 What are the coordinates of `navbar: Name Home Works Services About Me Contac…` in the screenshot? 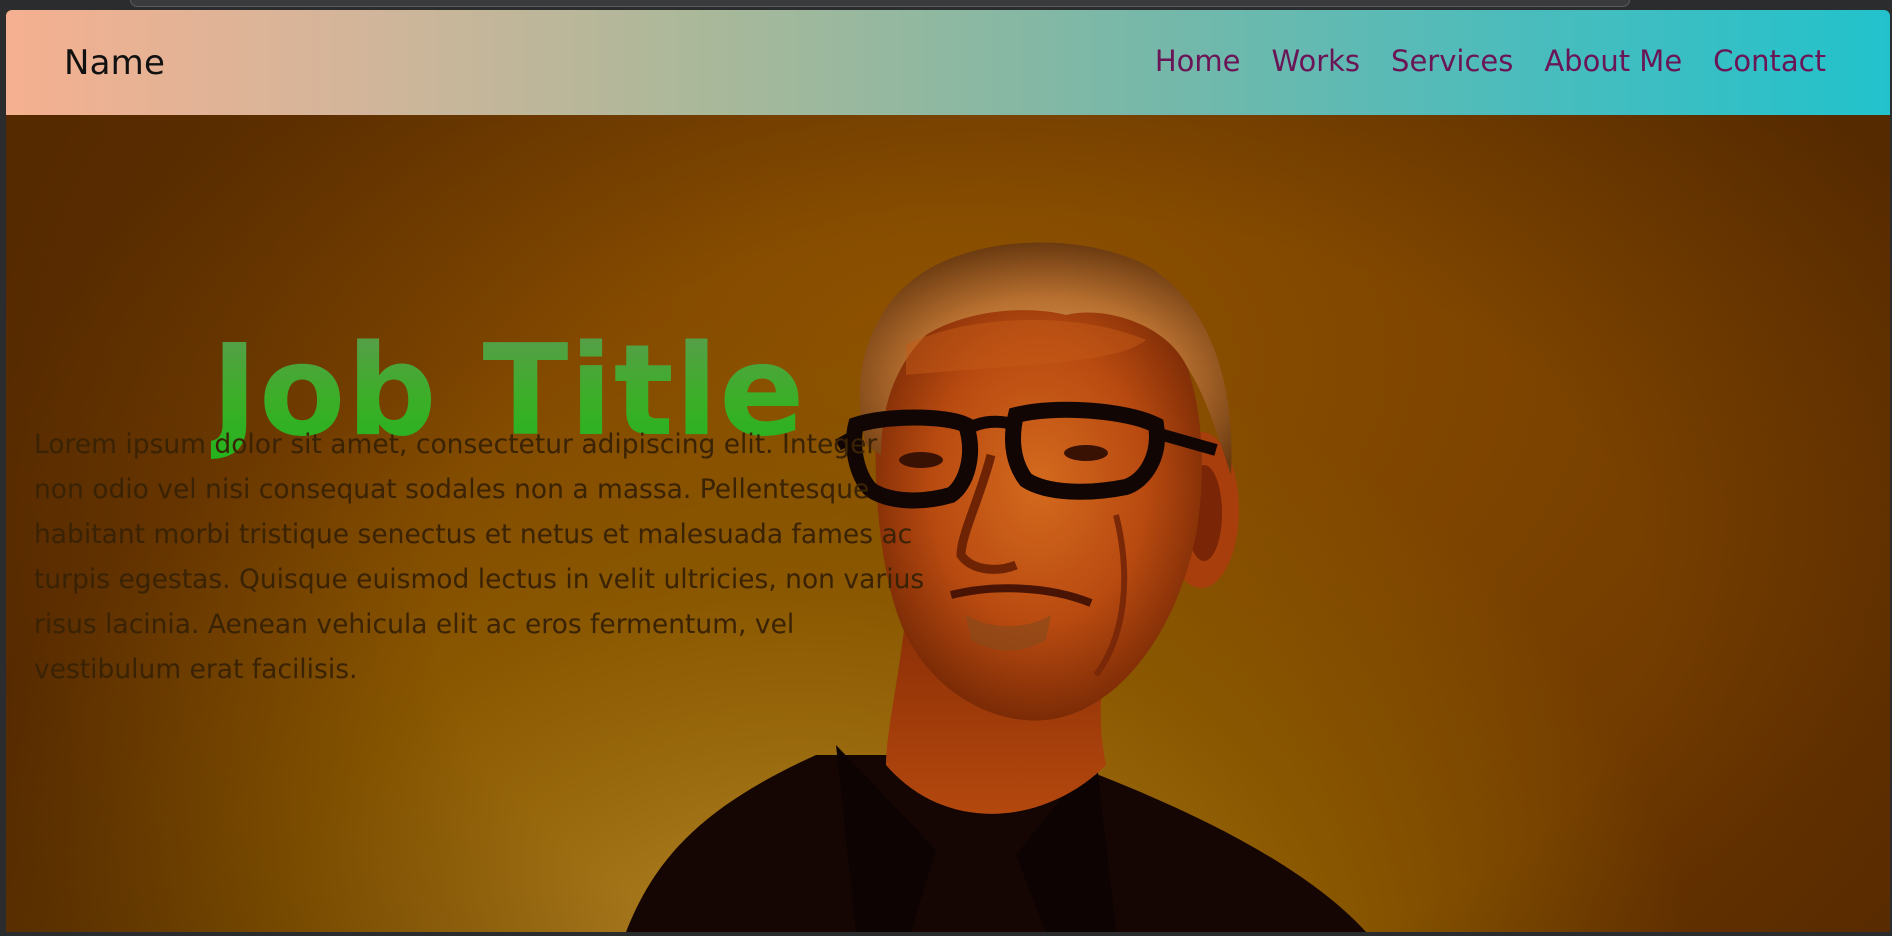 It's located at (948, 62).